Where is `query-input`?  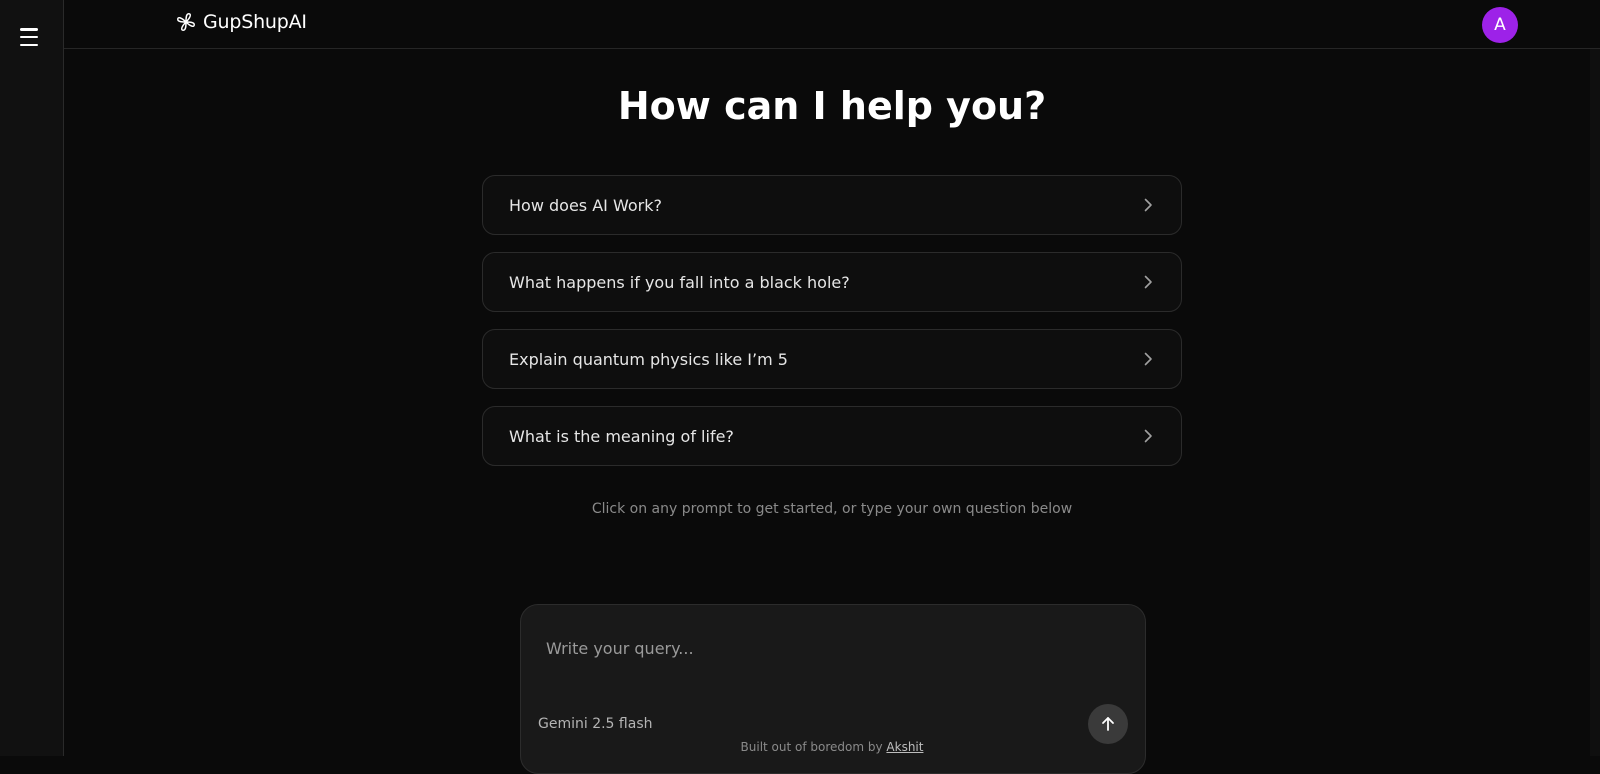
query-input is located at coordinates (831, 648).